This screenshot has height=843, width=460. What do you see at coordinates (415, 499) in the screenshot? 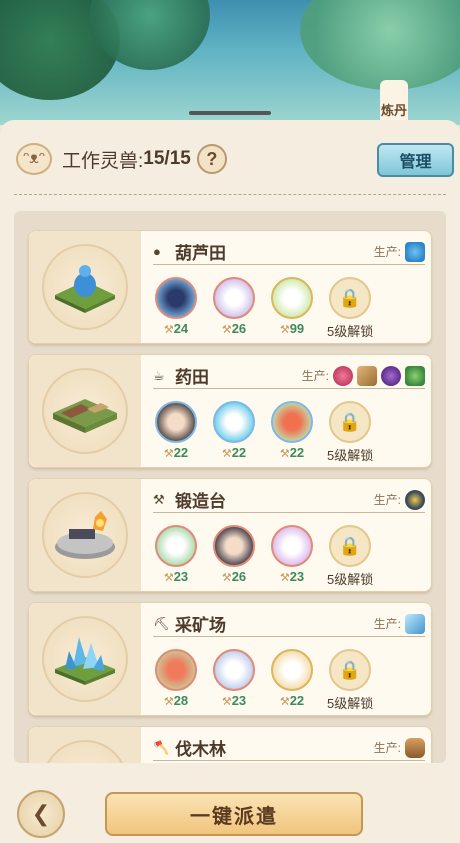
I see `ore-icon` at bounding box center [415, 499].